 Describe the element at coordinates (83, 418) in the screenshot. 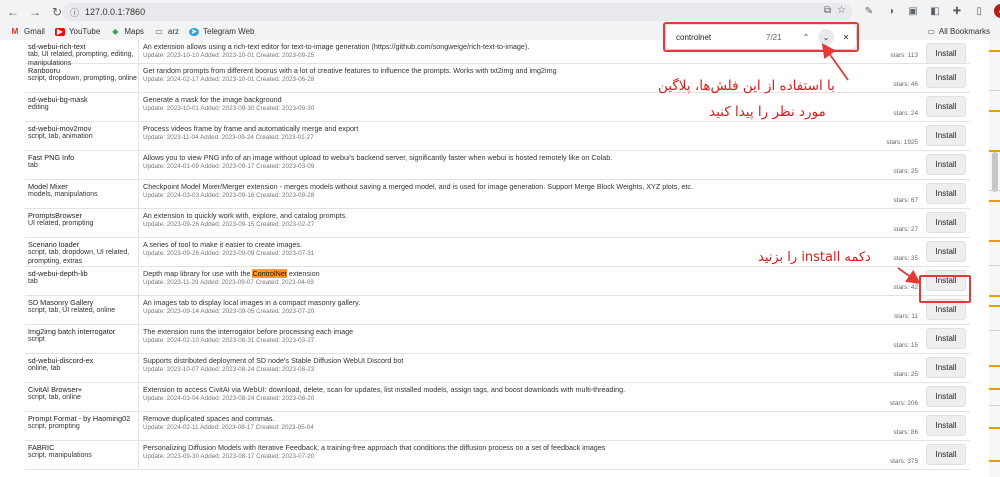

I see `extension-name-link: Prompt Format - by Haoming02` at that location.